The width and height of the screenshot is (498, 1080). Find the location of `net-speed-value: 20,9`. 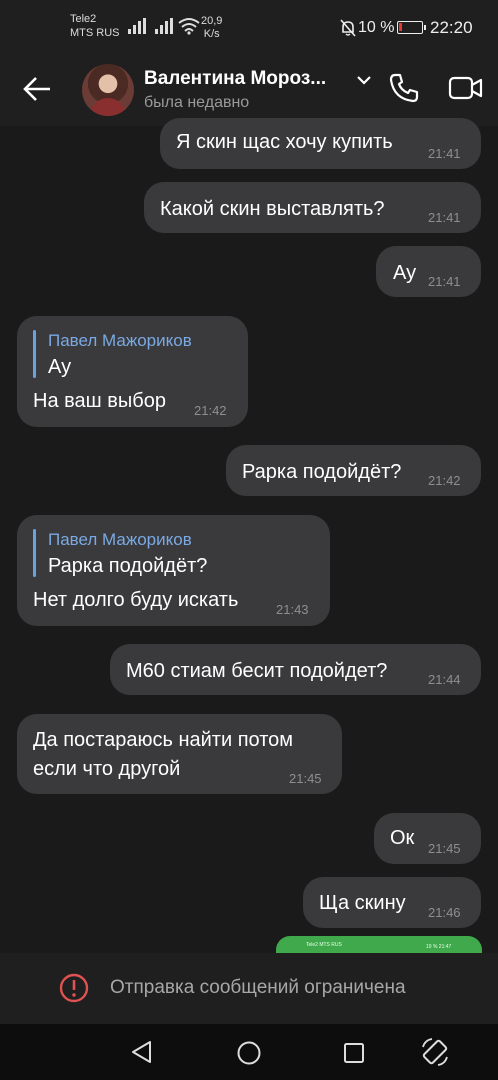

net-speed-value: 20,9 is located at coordinates (212, 21).